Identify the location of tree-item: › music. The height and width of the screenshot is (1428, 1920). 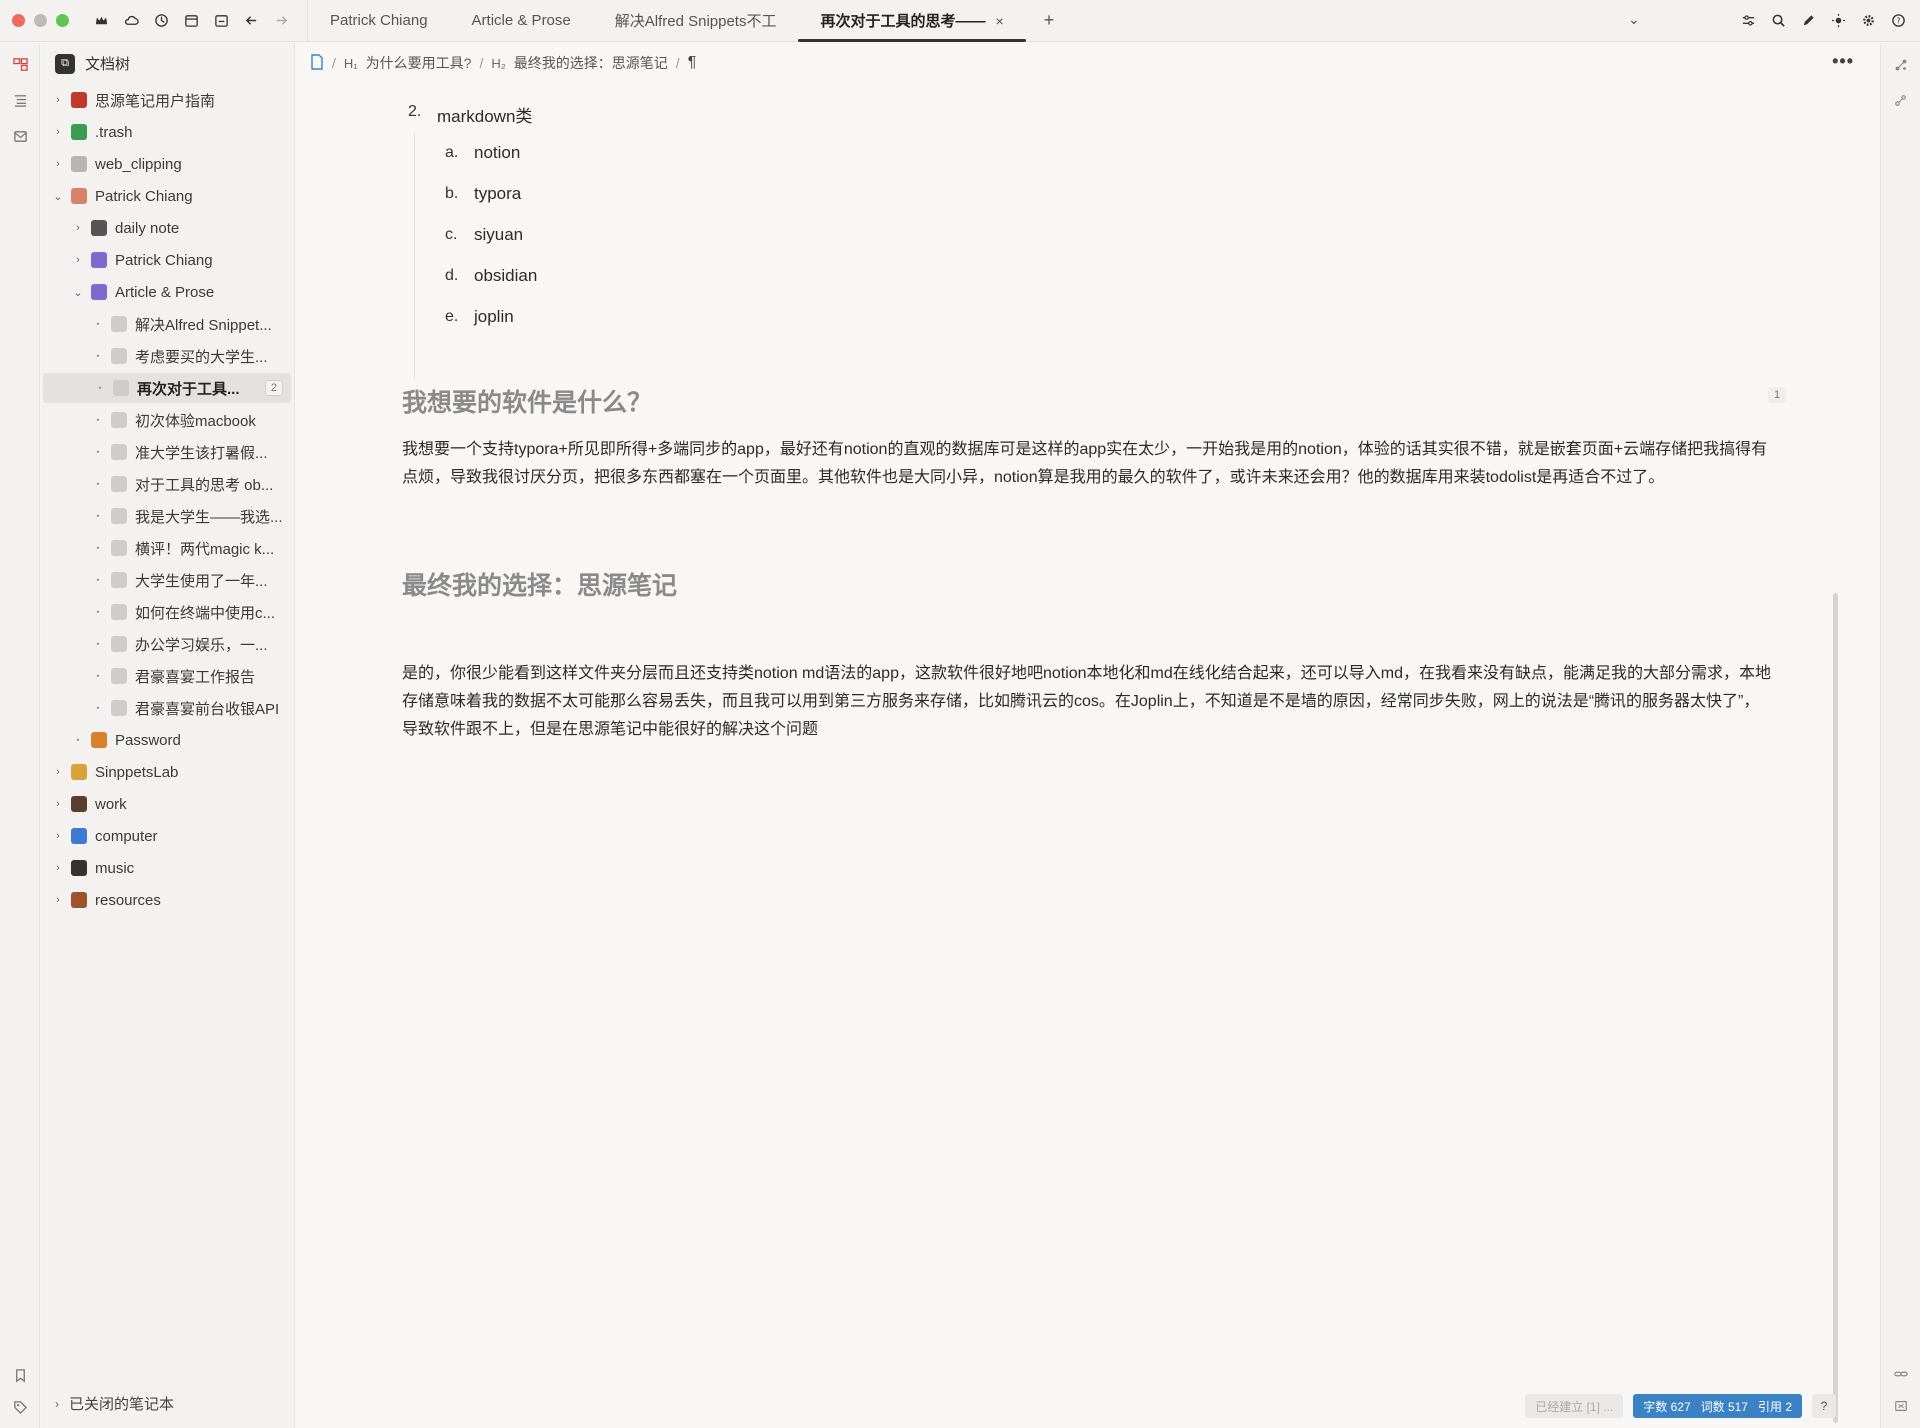
(168, 868).